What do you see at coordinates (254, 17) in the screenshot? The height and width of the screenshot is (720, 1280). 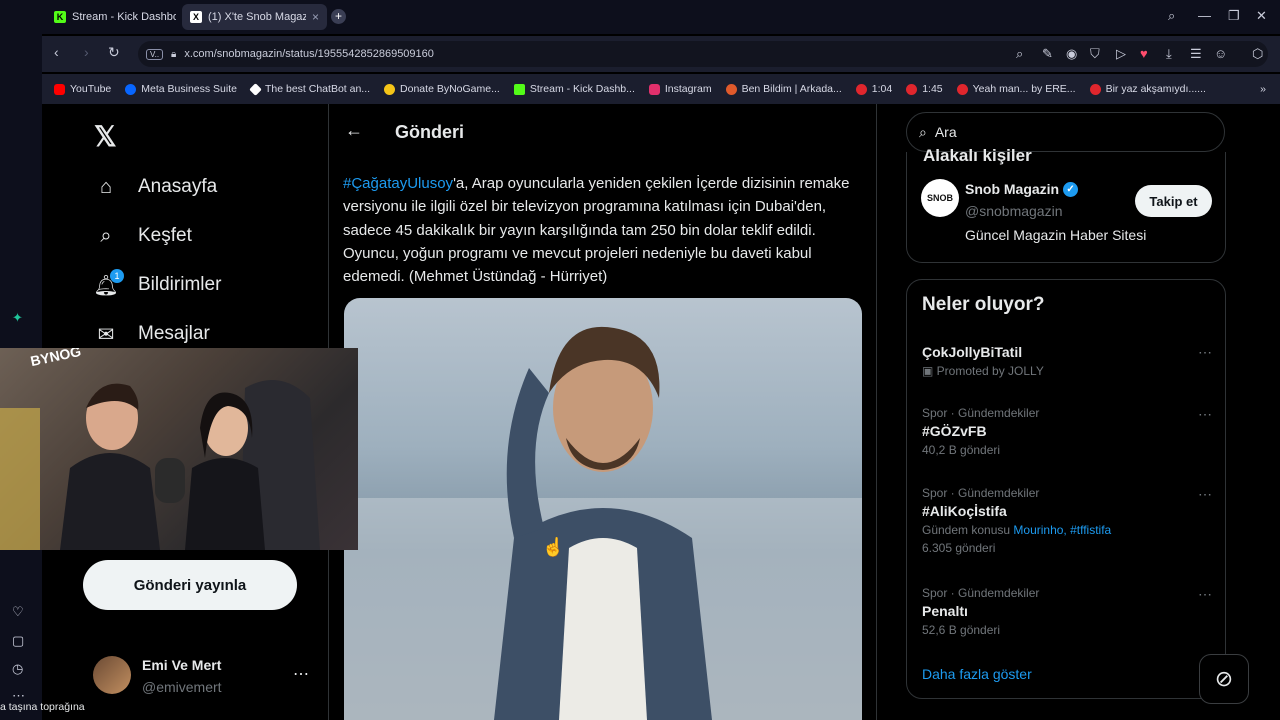 I see `tab-x-post: X (1) X'te Snob Magazin: "#... ×` at bounding box center [254, 17].